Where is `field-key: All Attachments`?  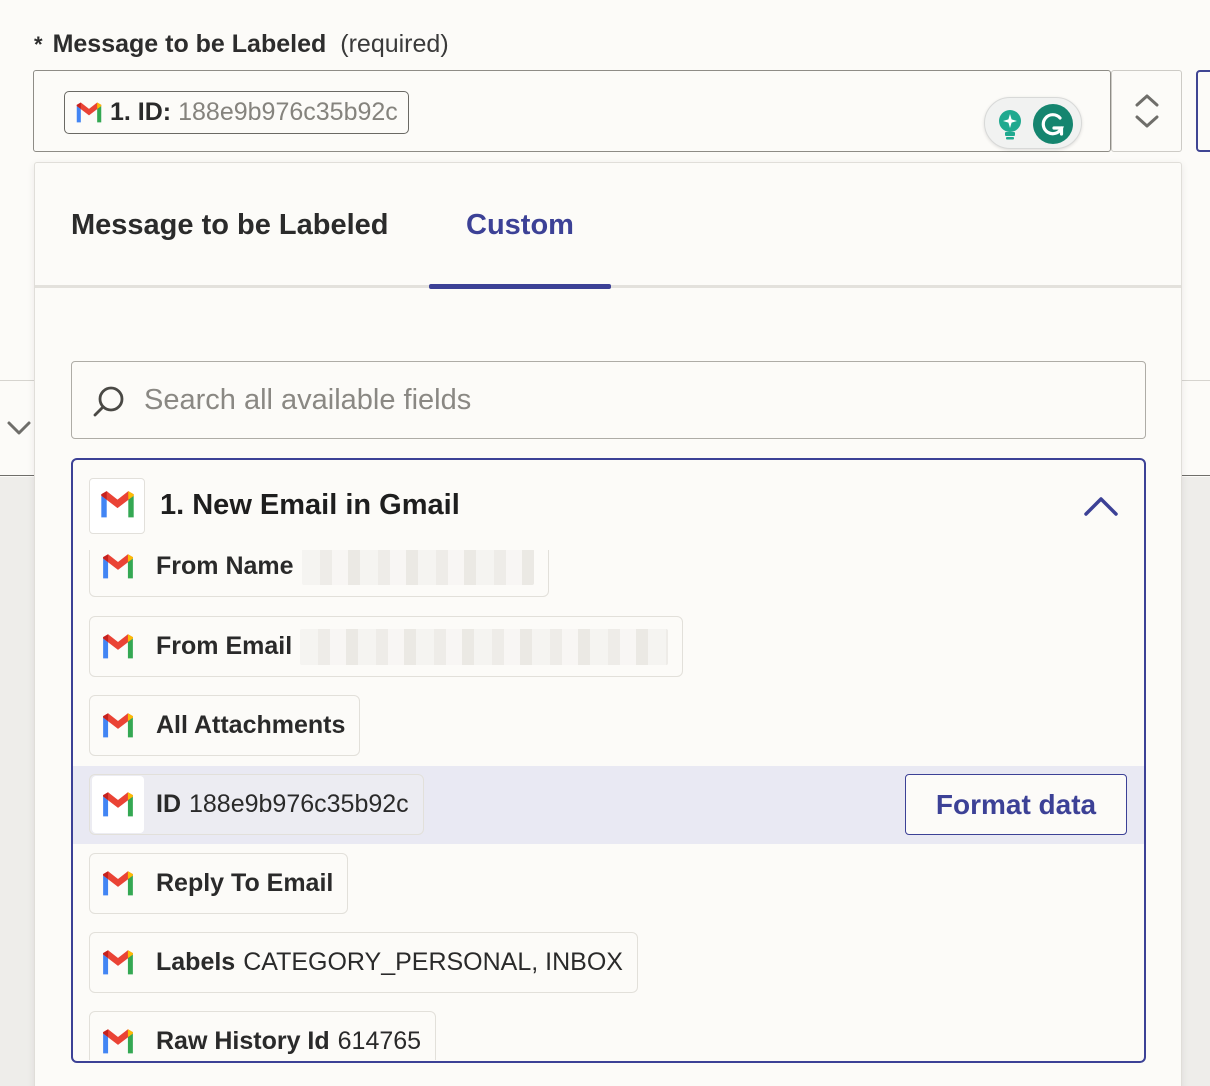 field-key: All Attachments is located at coordinates (251, 725).